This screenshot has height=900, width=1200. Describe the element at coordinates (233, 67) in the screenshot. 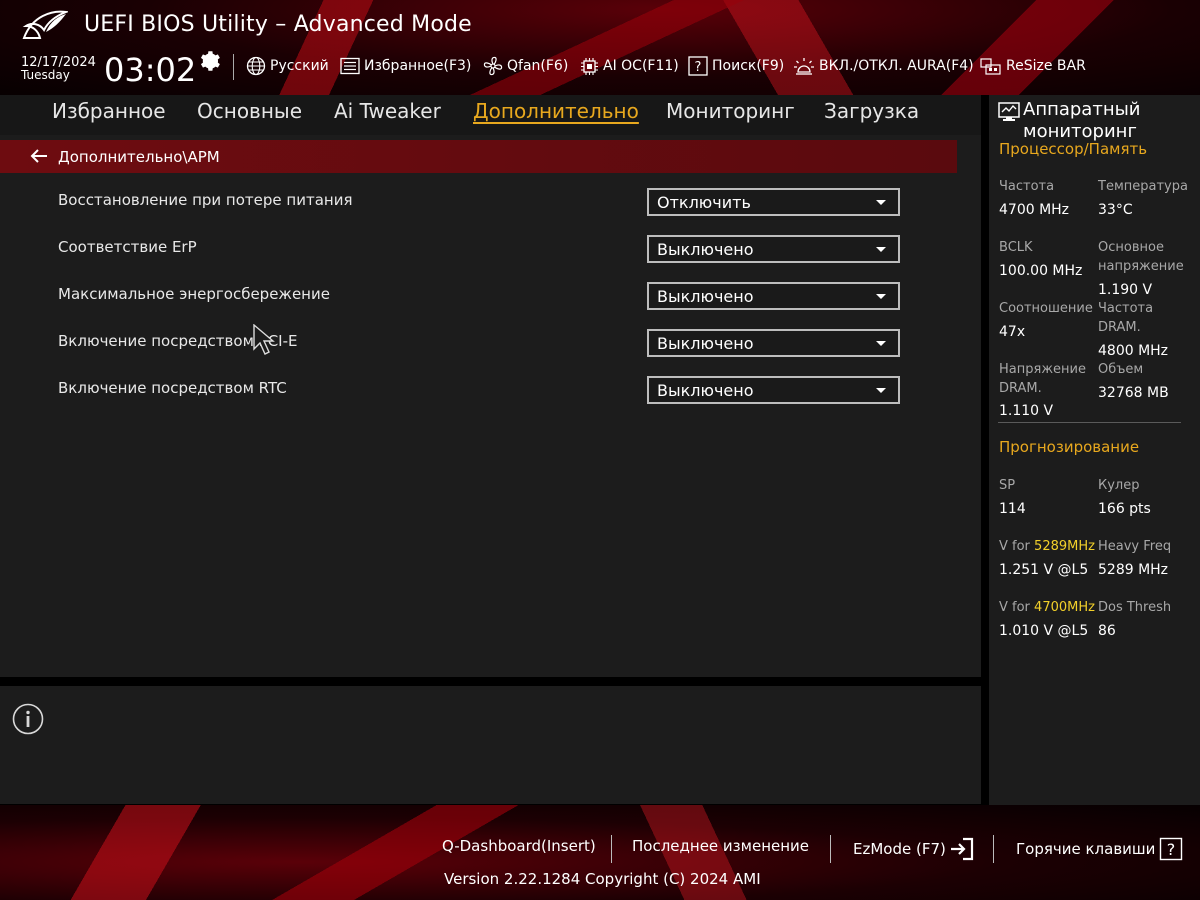

I see `header-separator` at that location.